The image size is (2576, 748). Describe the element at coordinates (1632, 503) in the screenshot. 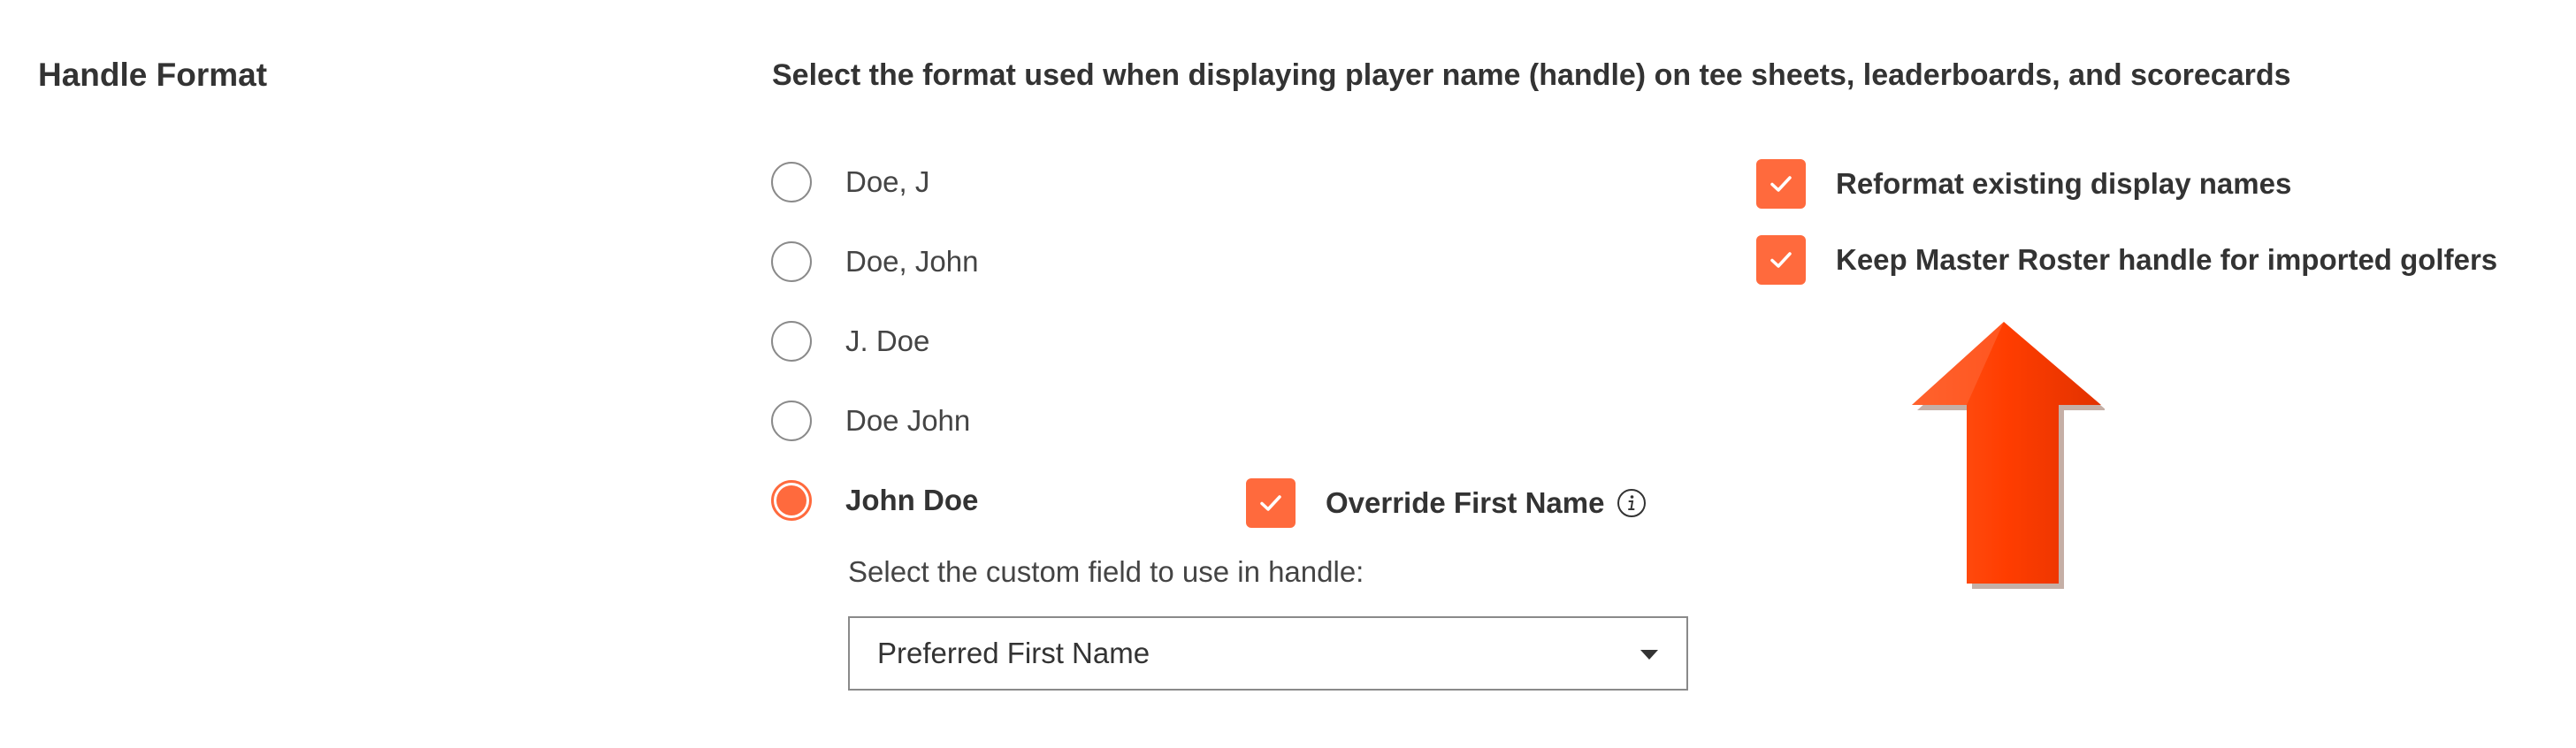

I see `info-icon` at that location.